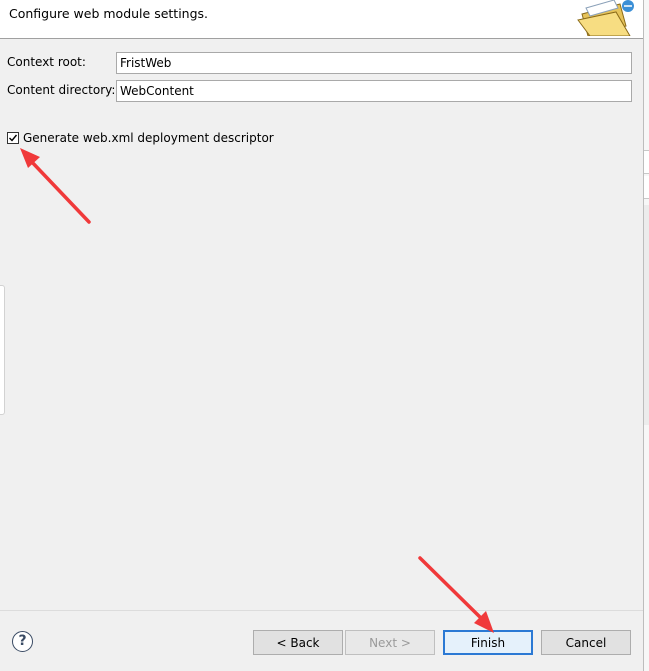  Describe the element at coordinates (321, 19) in the screenshot. I see `wizard-header: Configure web module settings.` at that location.